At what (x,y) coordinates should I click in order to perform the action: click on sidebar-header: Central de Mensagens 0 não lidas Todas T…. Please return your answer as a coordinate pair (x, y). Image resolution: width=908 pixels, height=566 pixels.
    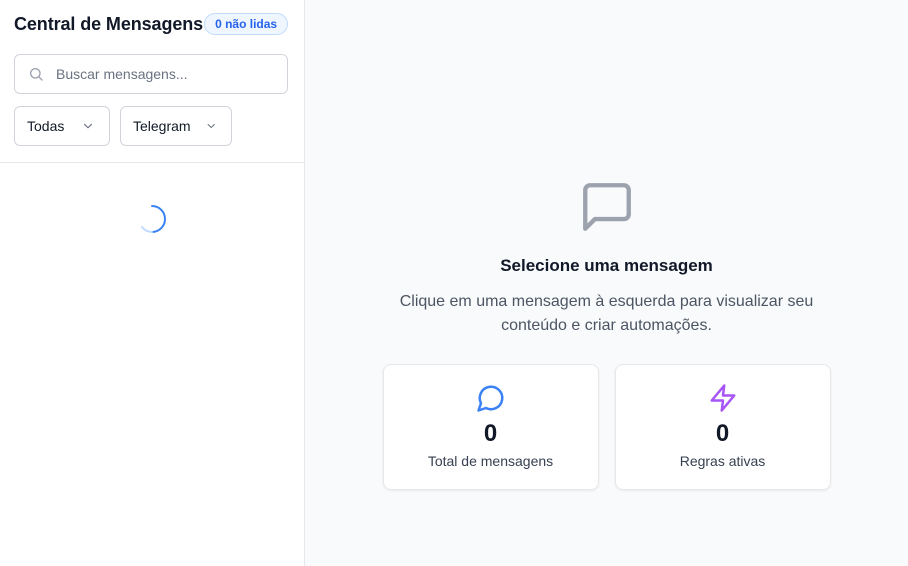
    Looking at the image, I should click on (152, 81).